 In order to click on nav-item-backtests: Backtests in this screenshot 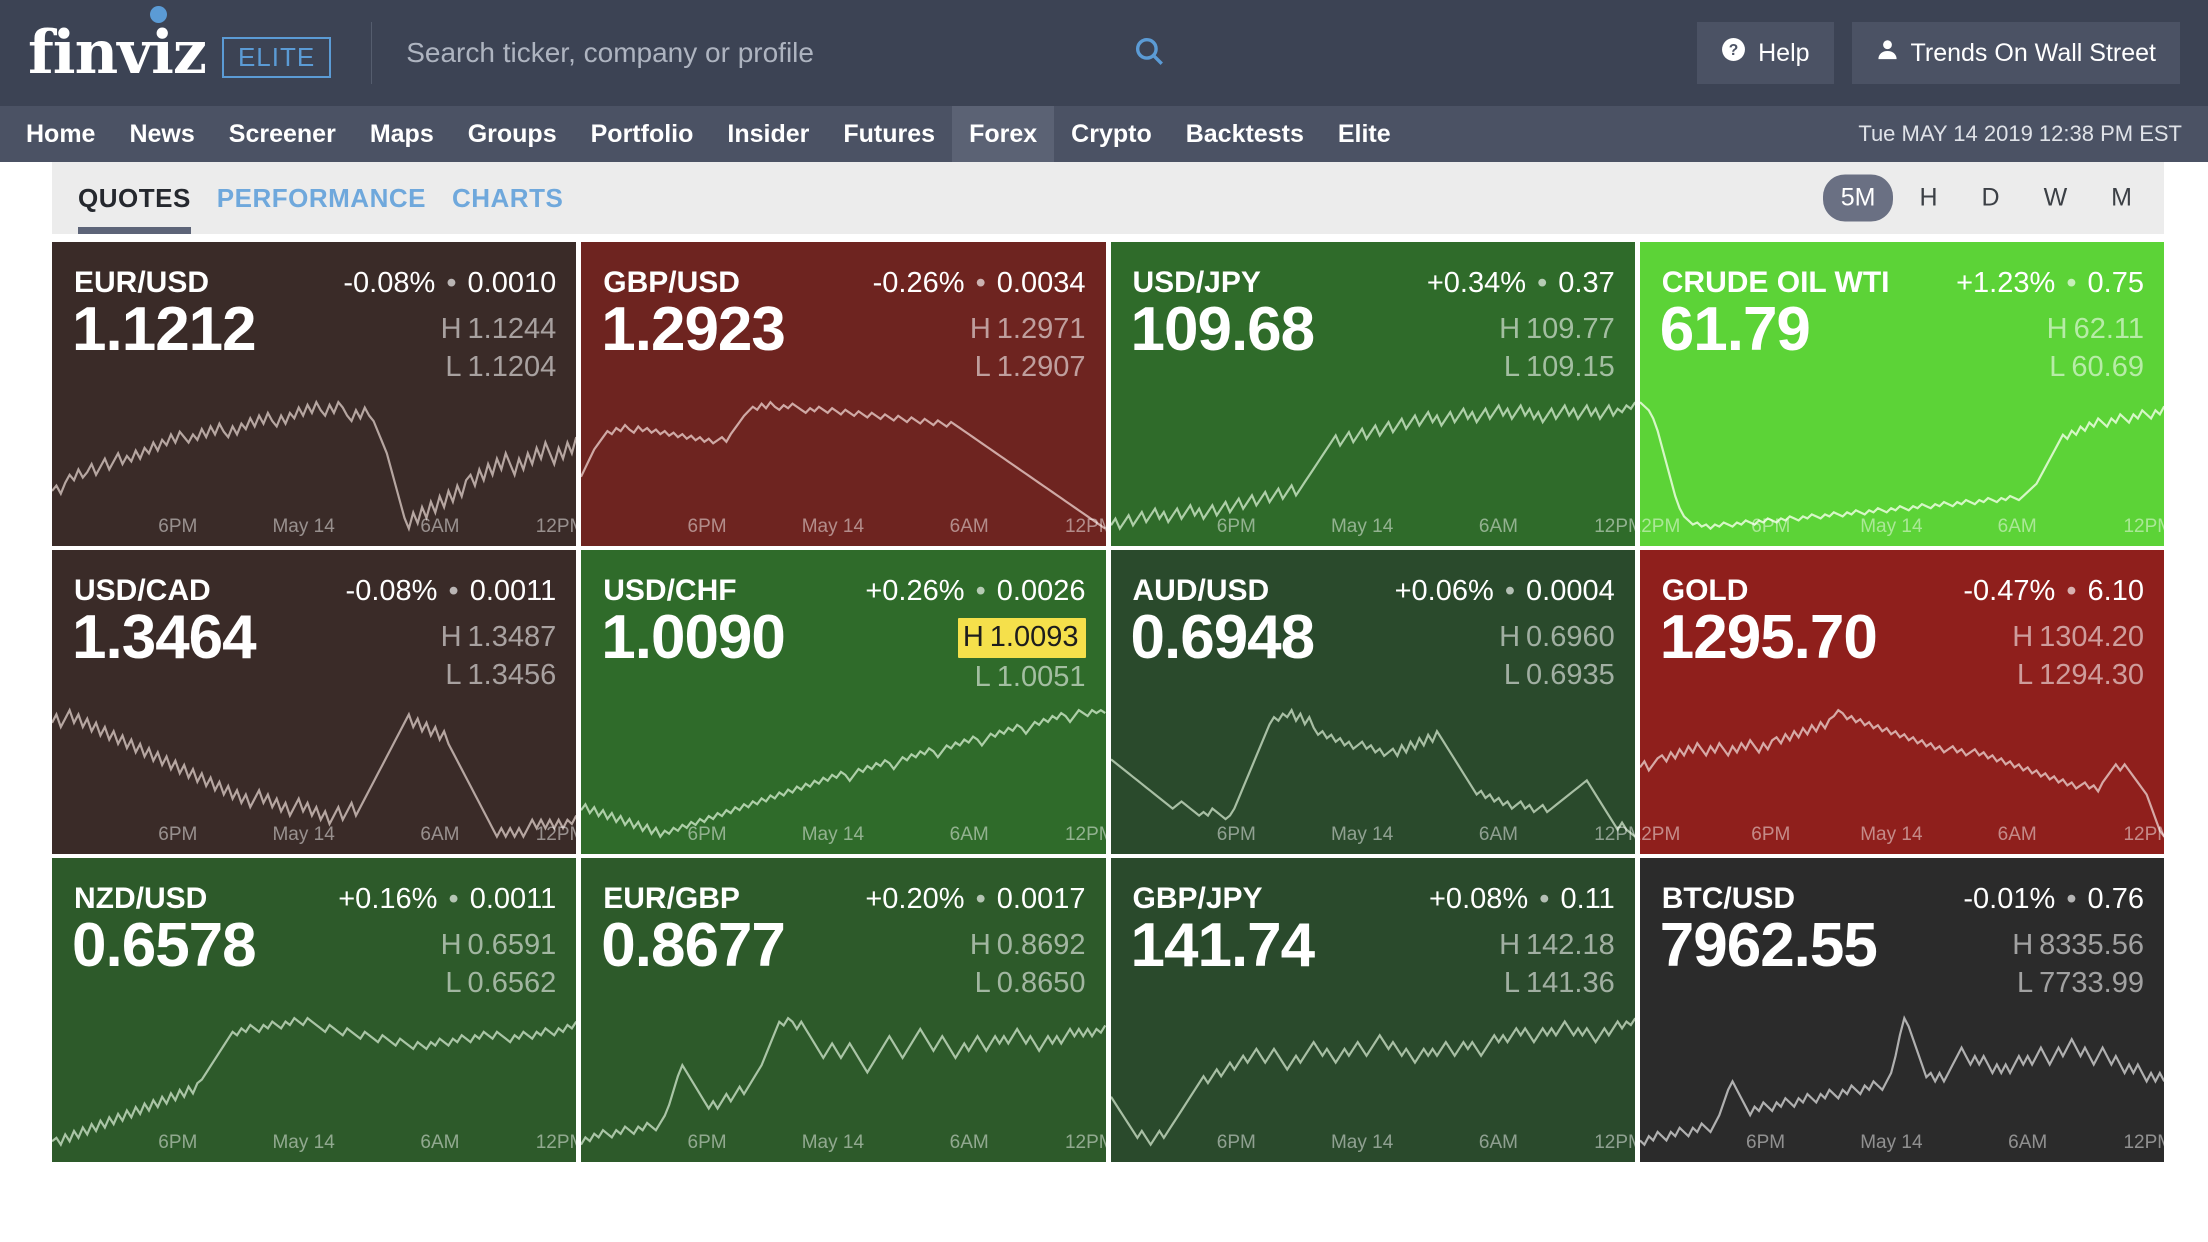, I will do `click(1245, 134)`.